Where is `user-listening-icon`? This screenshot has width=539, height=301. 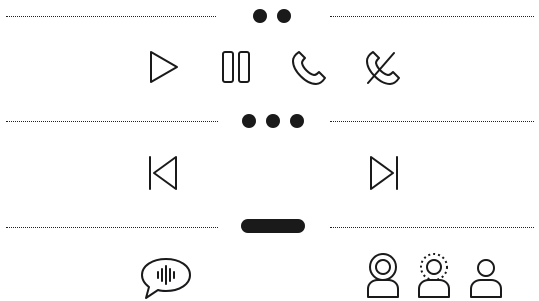 user-listening-icon is located at coordinates (434, 275).